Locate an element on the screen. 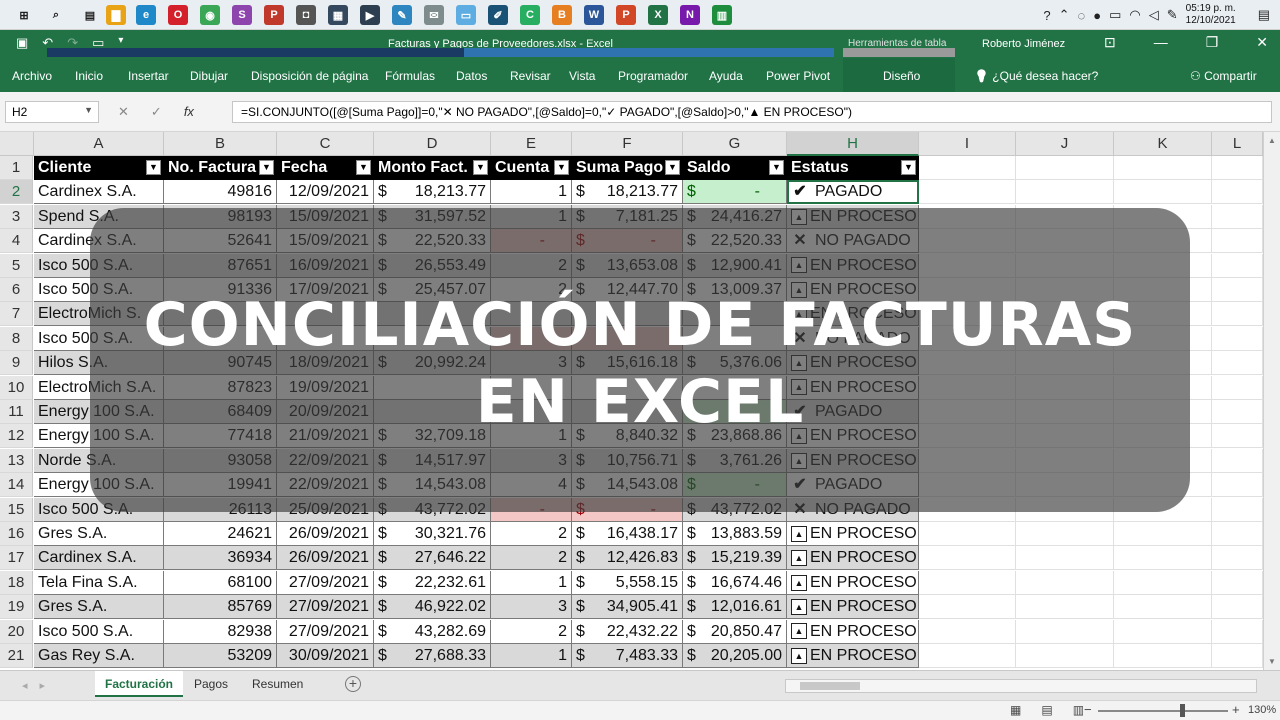 The height and width of the screenshot is (720, 1280). media-app-icon: ▶ is located at coordinates (370, 15).